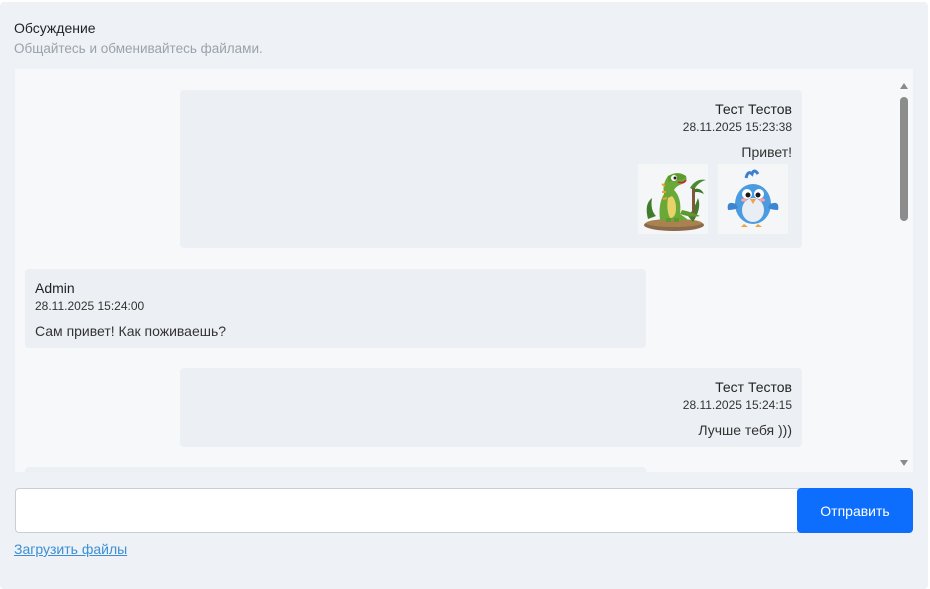  Describe the element at coordinates (904, 86) in the screenshot. I see `scroll-up-arrow-icon` at that location.